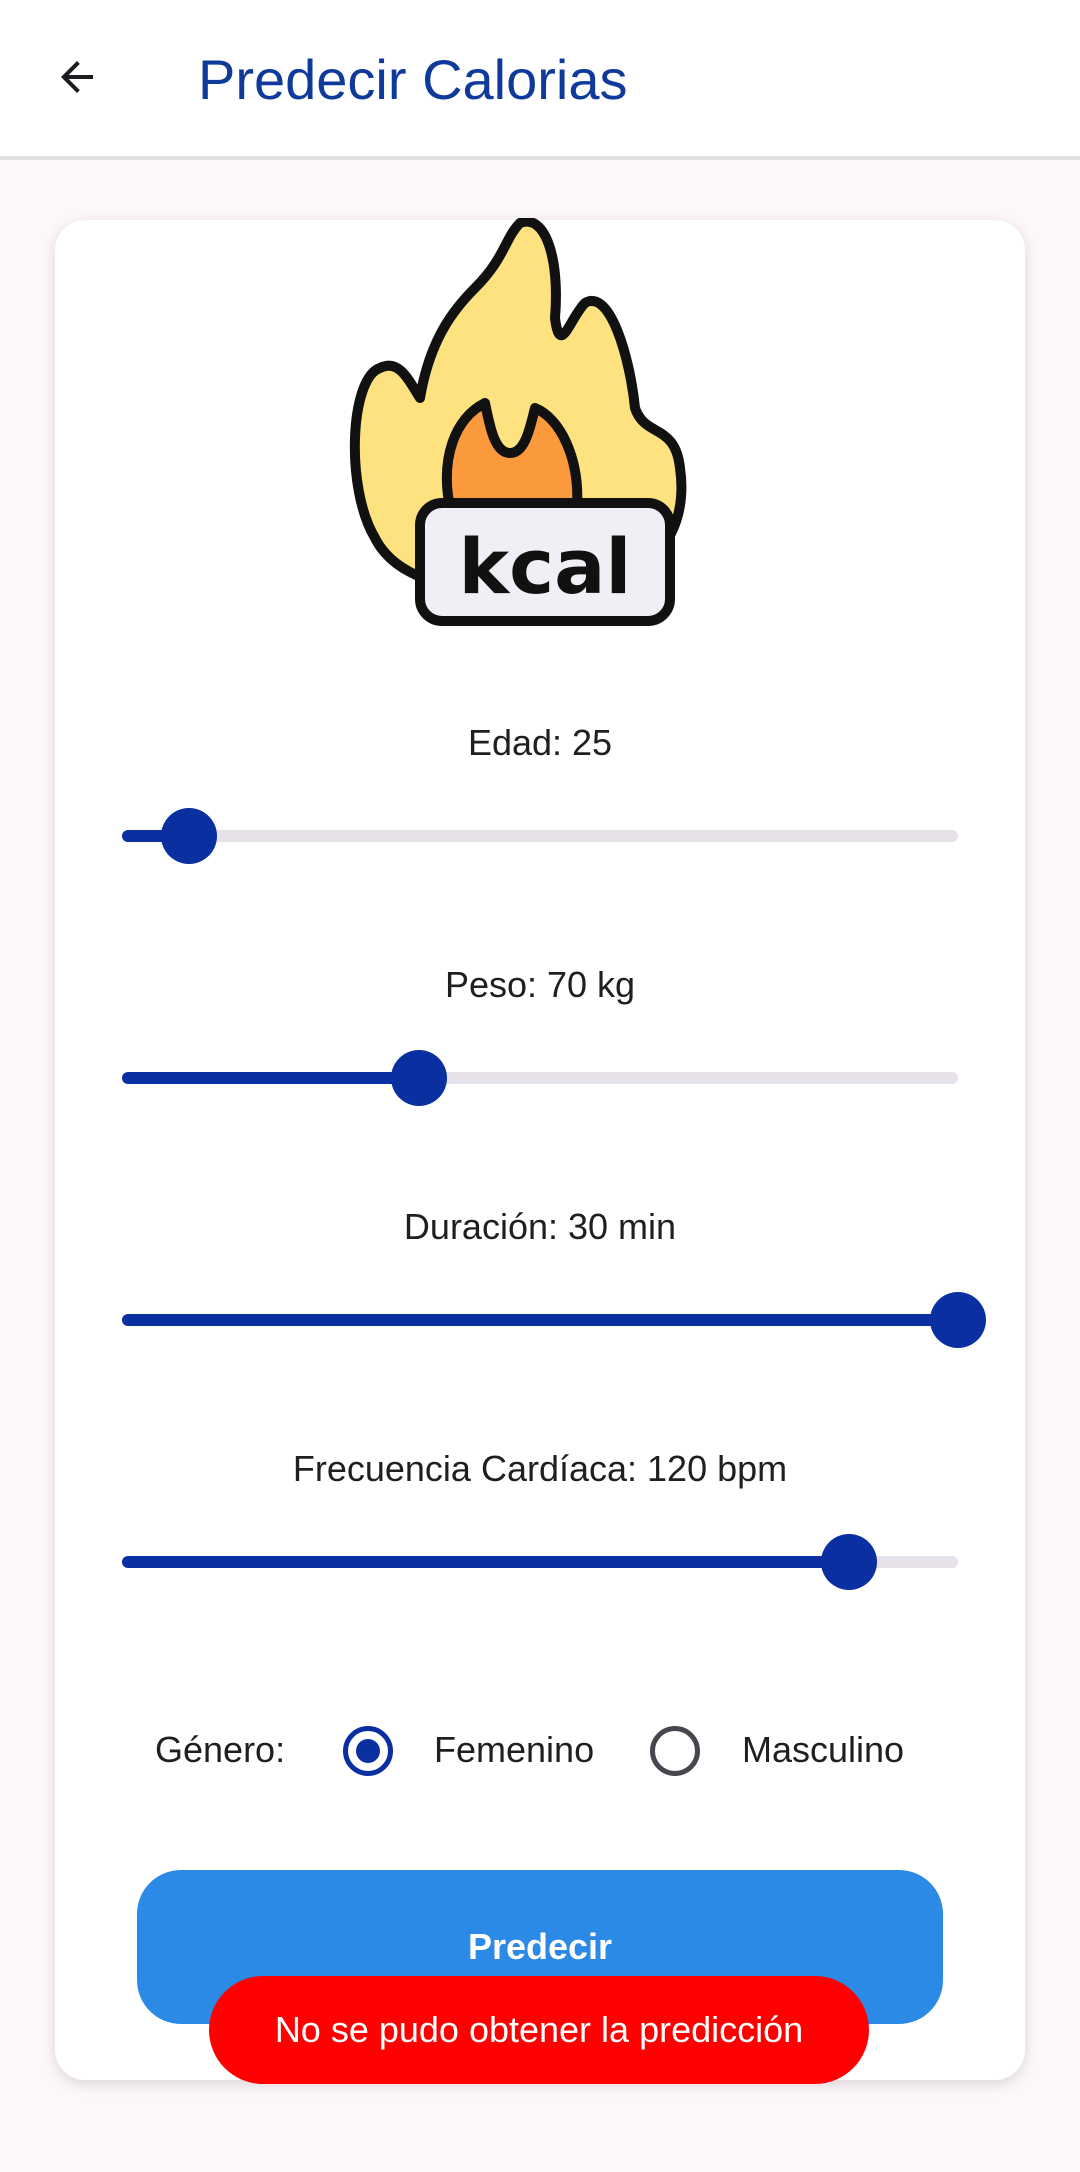  What do you see at coordinates (514, 1750) in the screenshot?
I see `radio-label-femenino: Femenino` at bounding box center [514, 1750].